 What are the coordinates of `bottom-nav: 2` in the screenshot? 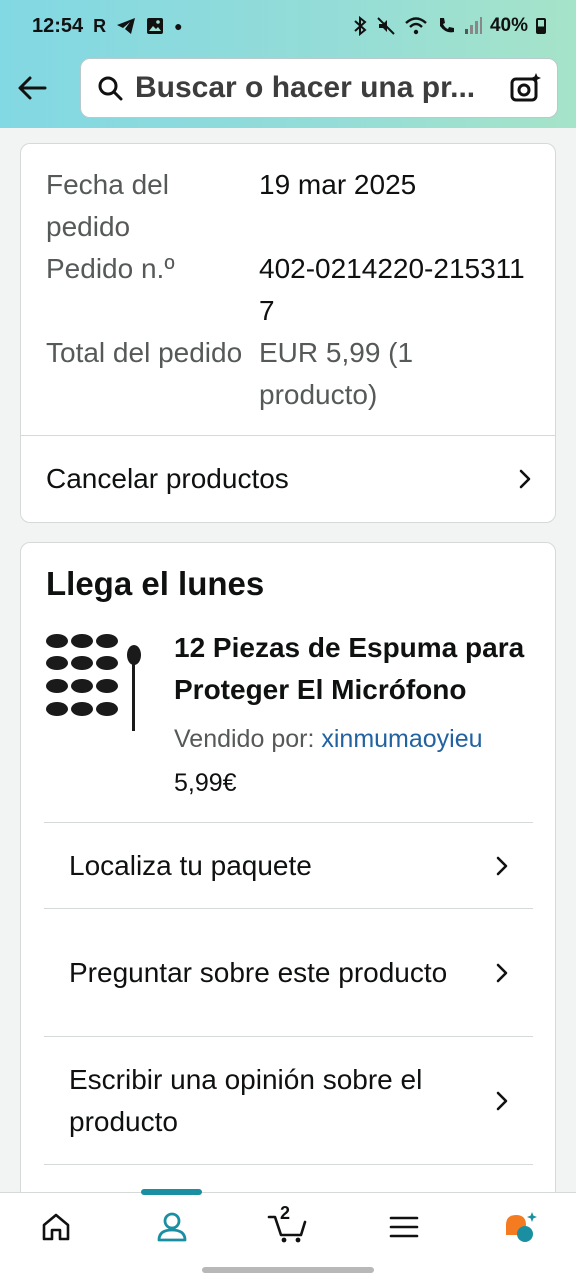 It's located at (288, 1234).